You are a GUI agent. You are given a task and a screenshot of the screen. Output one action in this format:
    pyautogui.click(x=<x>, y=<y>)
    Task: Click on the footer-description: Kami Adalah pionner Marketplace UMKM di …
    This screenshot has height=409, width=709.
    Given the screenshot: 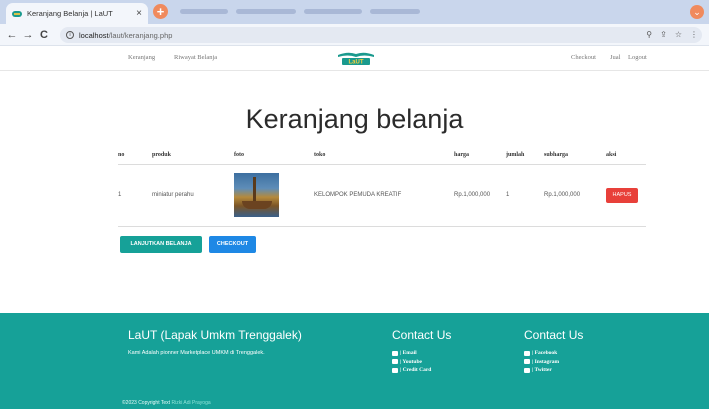 What is the action you would take?
    pyautogui.click(x=196, y=353)
    